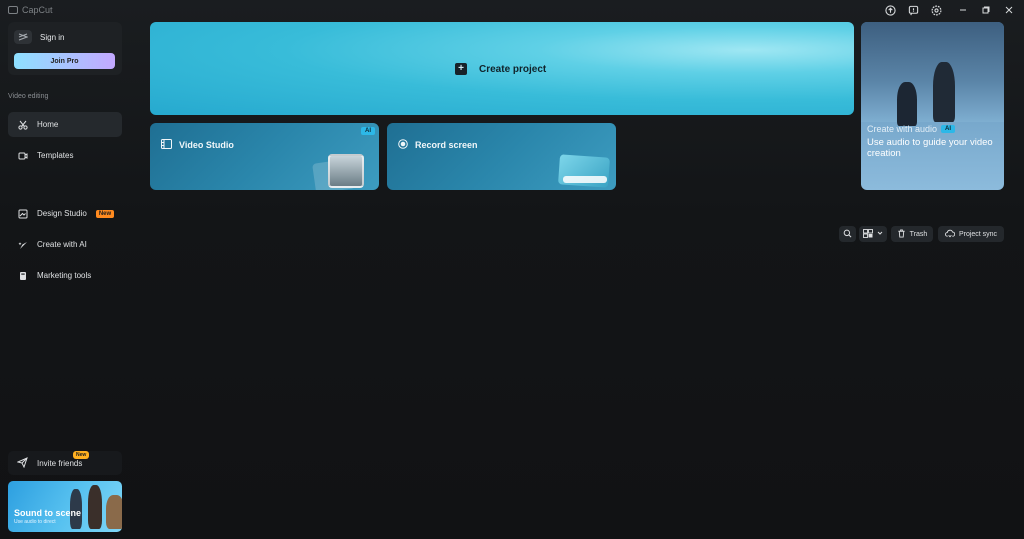  What do you see at coordinates (23, 276) in the screenshot?
I see `marketing-icon` at bounding box center [23, 276].